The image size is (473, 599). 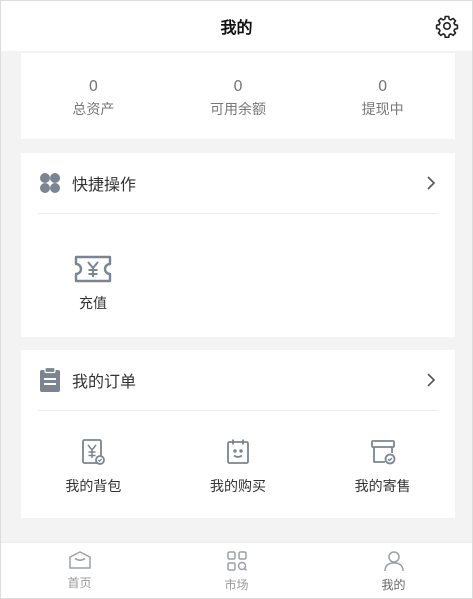 I want to click on consign-icon, so click(x=383, y=452).